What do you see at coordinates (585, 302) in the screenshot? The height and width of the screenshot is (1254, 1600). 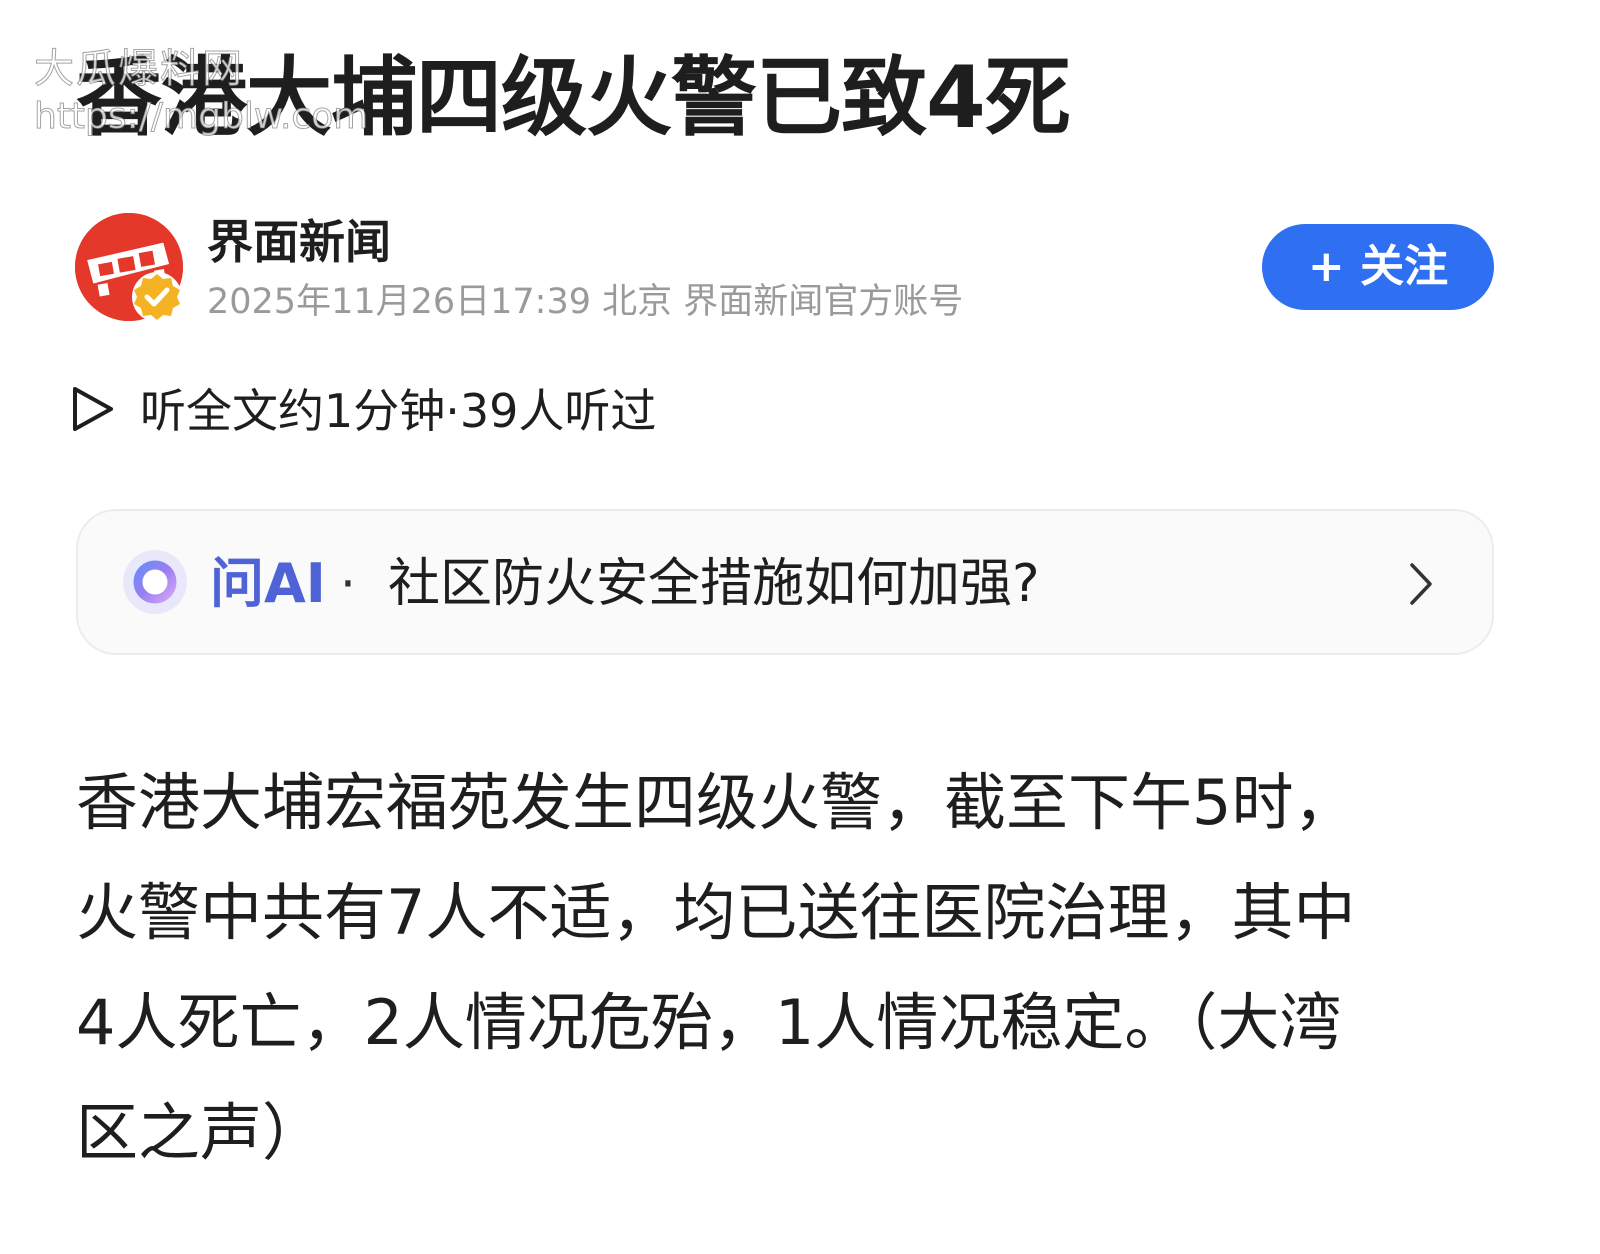 I see `author-meta: 2025年11月26日17:39 北京 界面新闻官方账号` at bounding box center [585, 302].